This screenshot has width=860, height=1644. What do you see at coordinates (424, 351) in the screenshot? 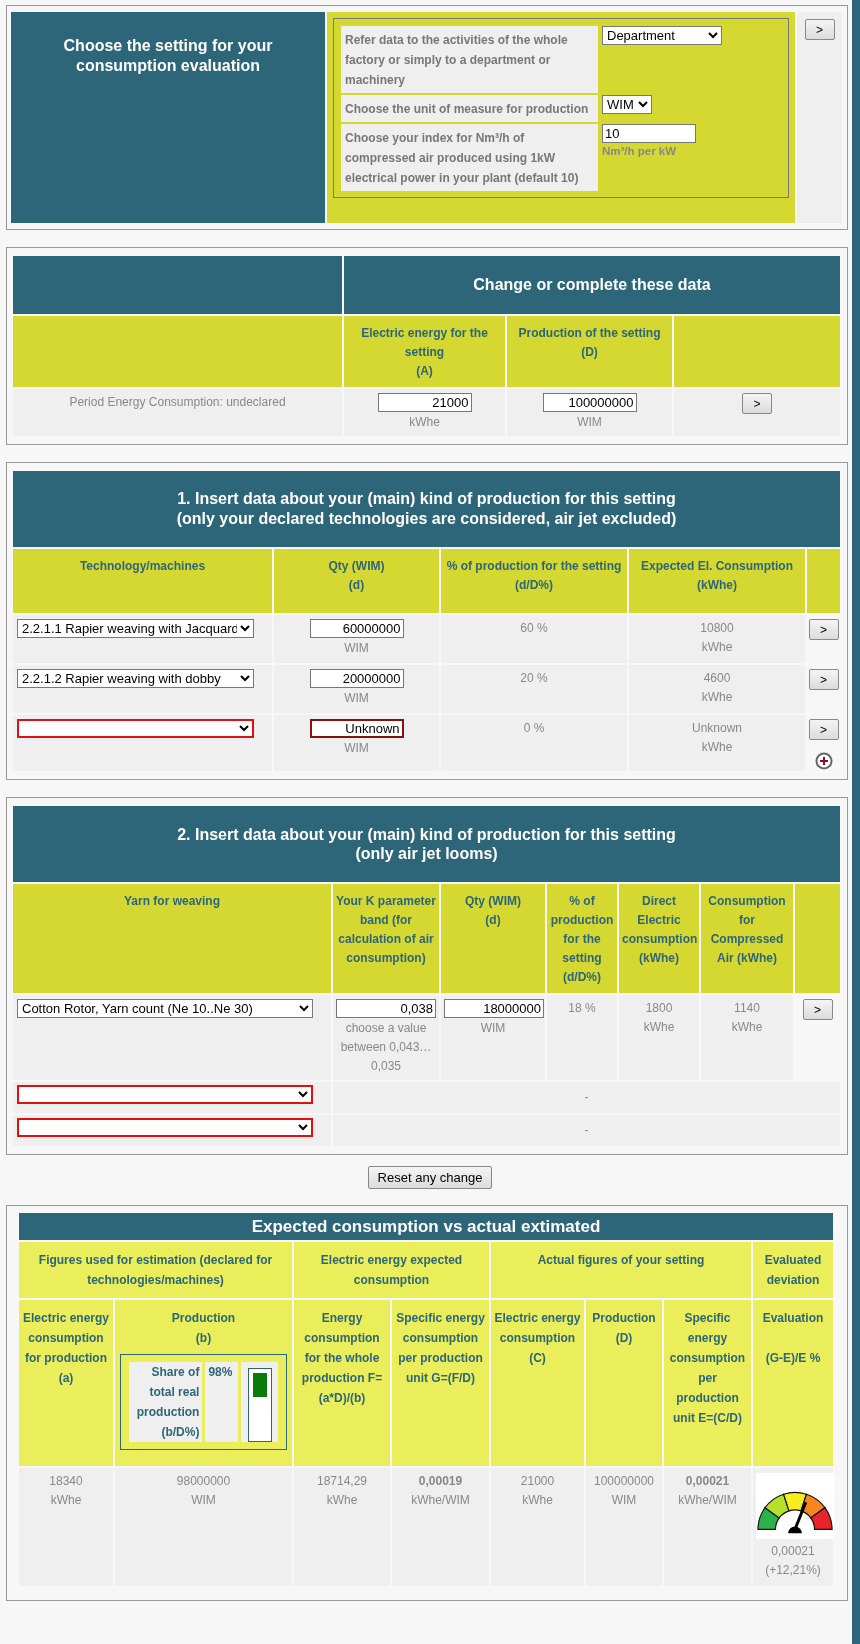
I see `column-header: Electric energy for the setting (A)` at bounding box center [424, 351].